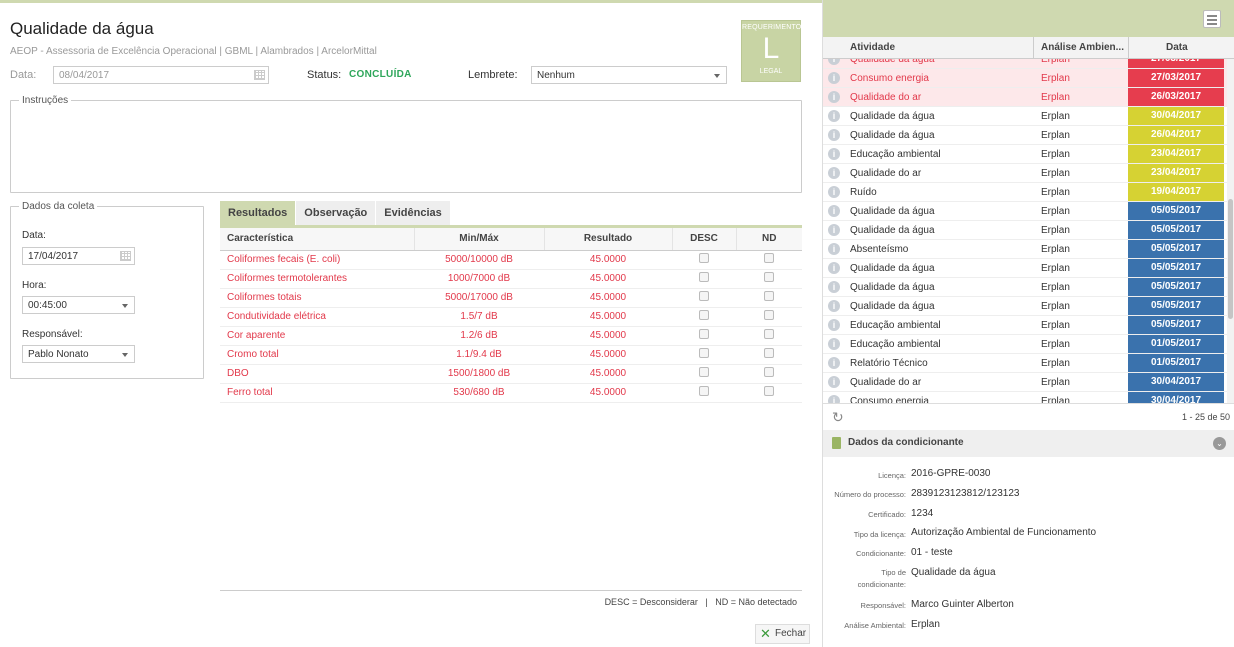 The height and width of the screenshot is (647, 1234). Describe the element at coordinates (1025, 344) in the screenshot. I see `grid-row: i Educação ambiental Erplan 01/05/2017` at that location.